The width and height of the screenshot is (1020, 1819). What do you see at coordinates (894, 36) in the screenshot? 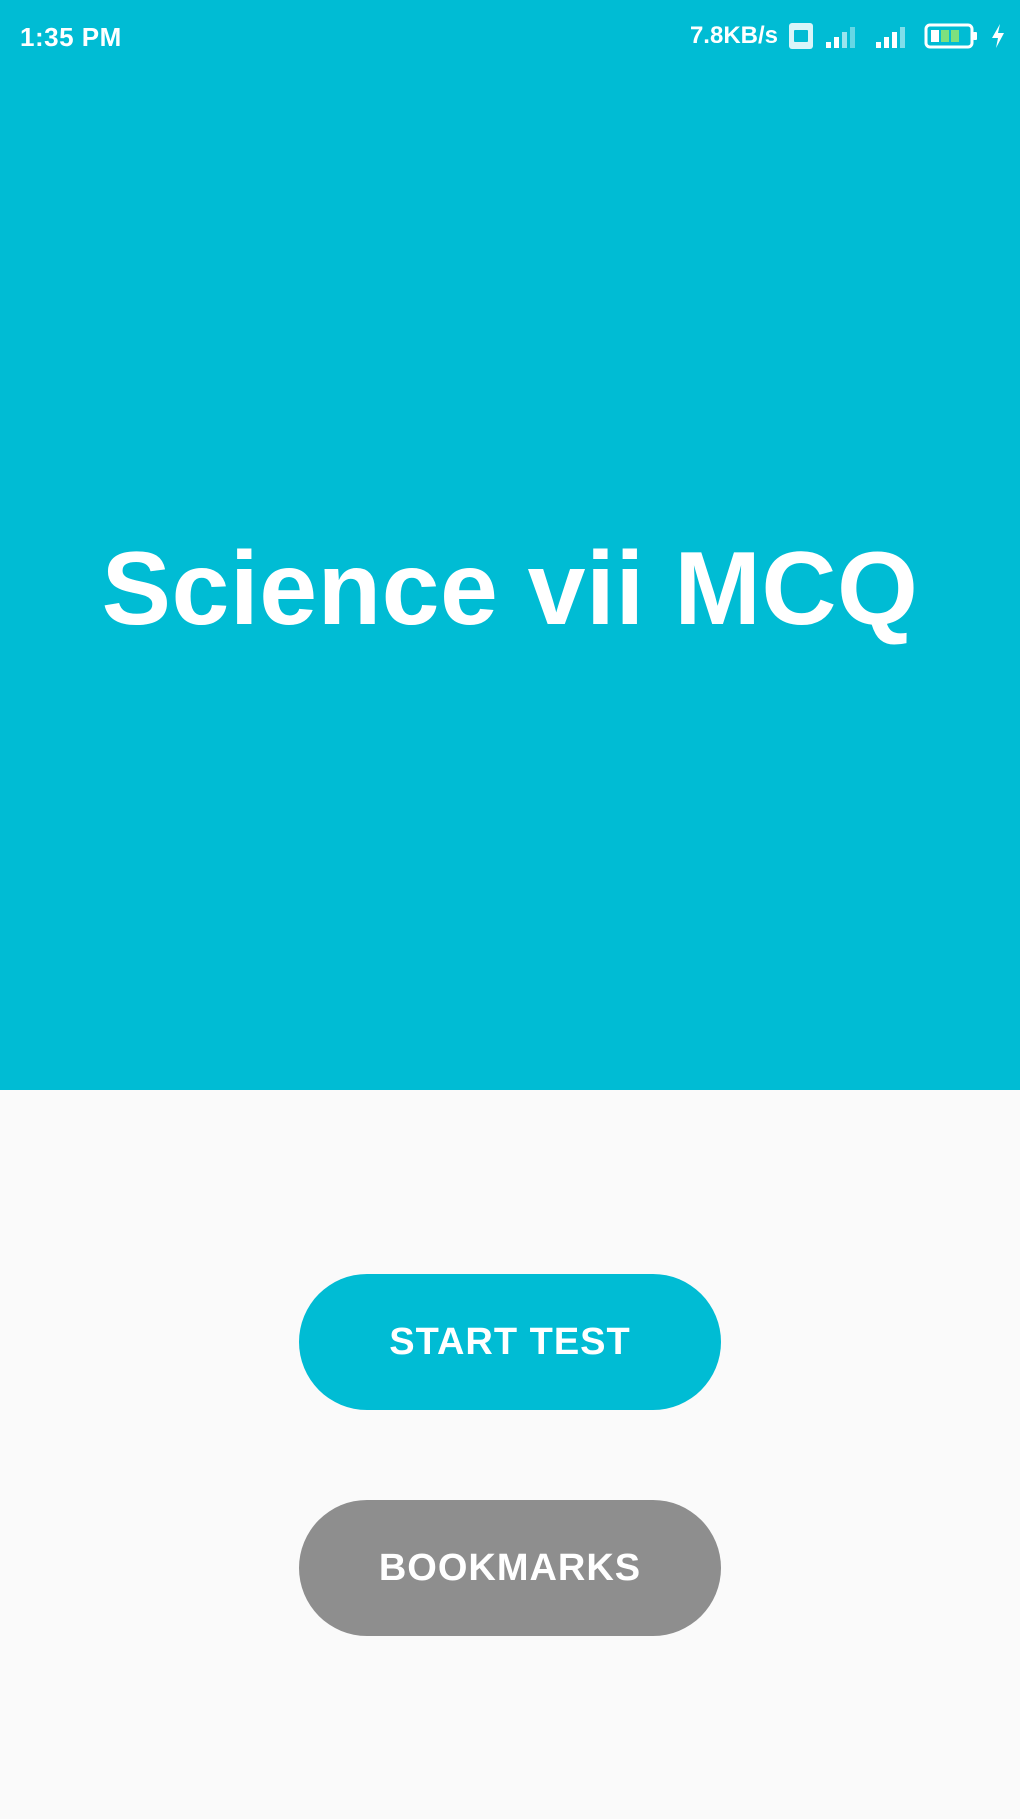
I see `cell-signal-icon` at bounding box center [894, 36].